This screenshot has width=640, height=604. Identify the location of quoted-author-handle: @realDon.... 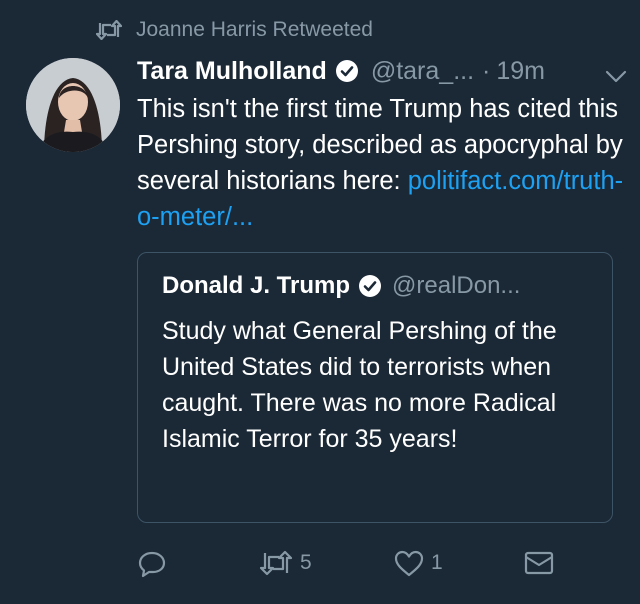
(456, 285).